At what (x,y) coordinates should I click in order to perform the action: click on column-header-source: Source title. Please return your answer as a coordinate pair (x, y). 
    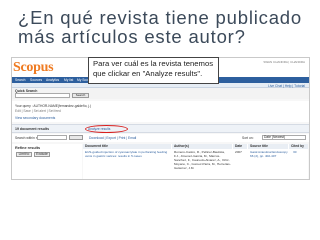
    Looking at the image, I should click on (268, 146).